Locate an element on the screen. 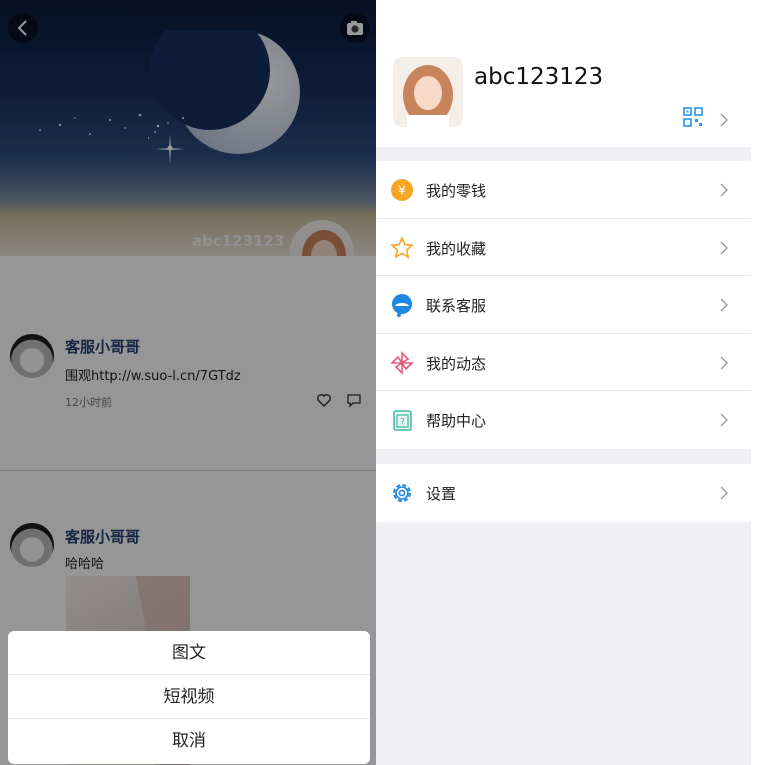  menu-label: 联系客服 is located at coordinates (456, 306).